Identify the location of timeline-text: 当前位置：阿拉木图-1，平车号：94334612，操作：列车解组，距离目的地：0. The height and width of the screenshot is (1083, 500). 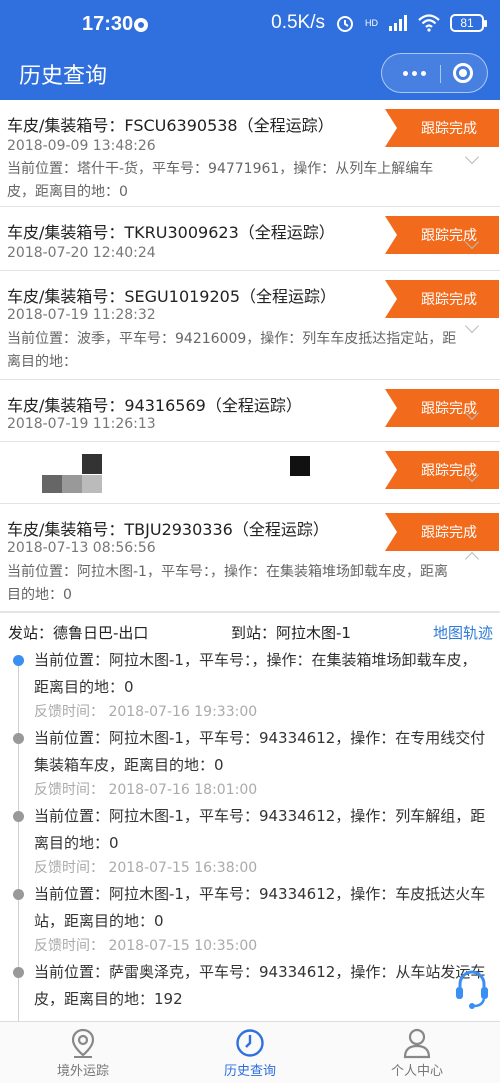
(260, 829).